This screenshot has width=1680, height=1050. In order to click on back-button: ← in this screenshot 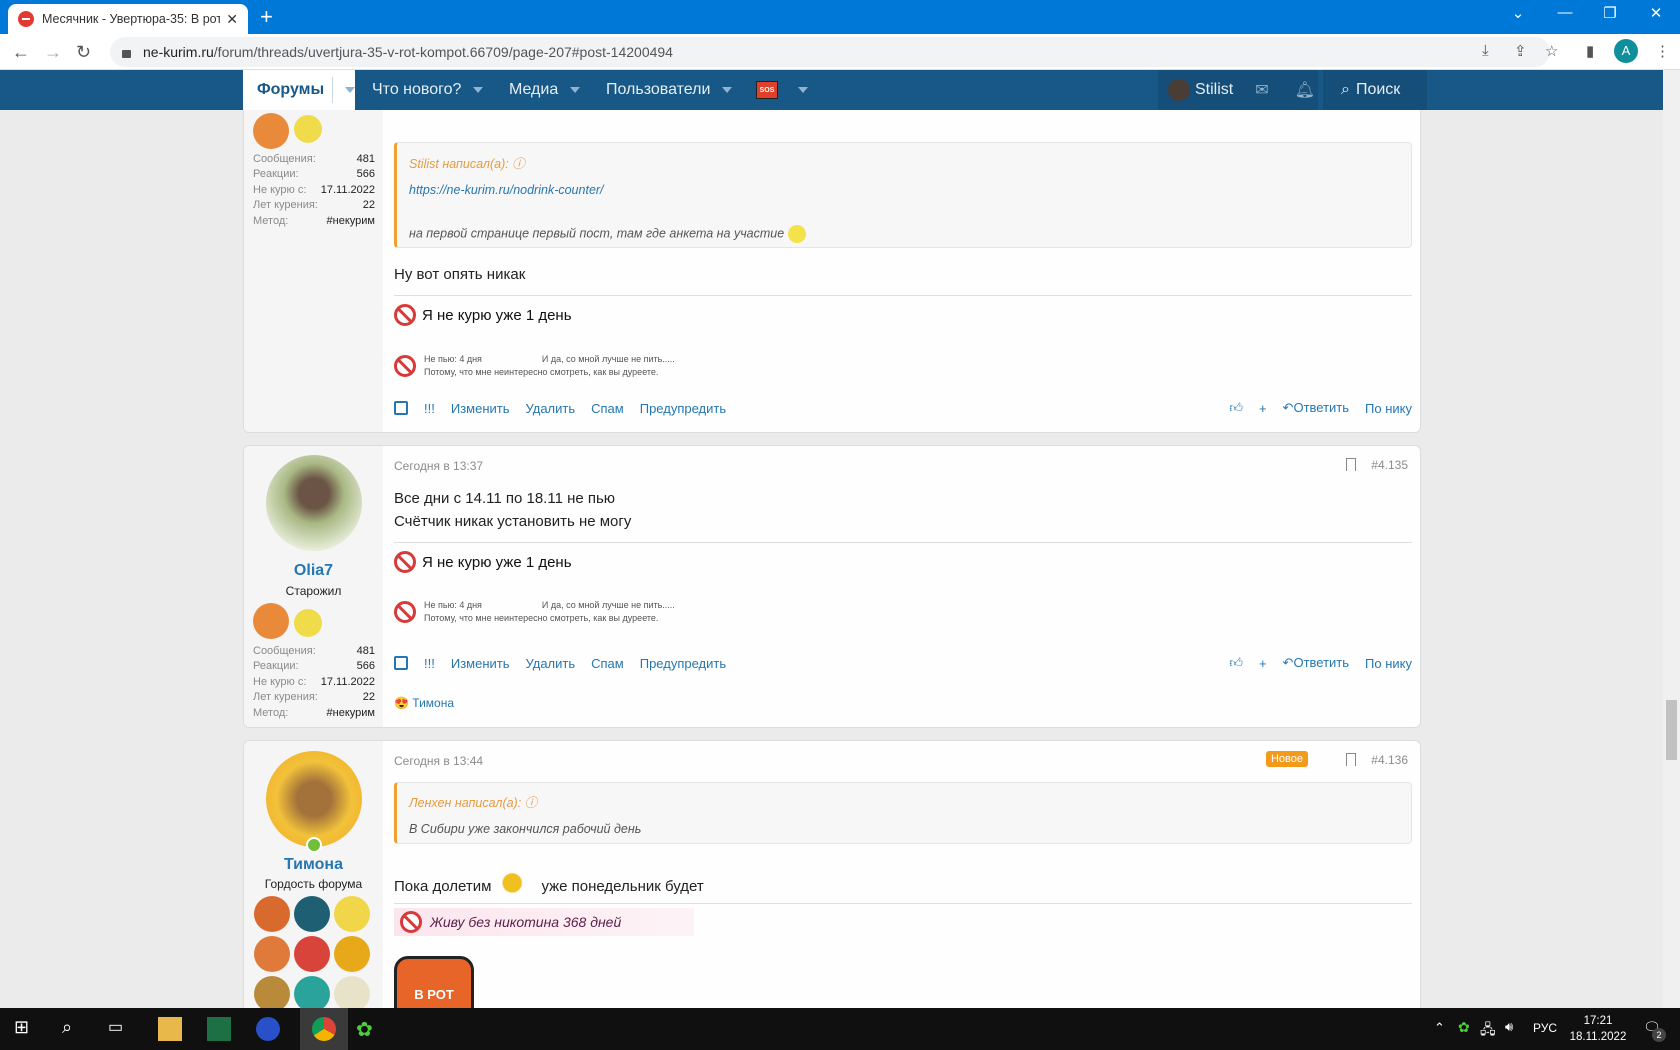, I will do `click(21, 52)`.